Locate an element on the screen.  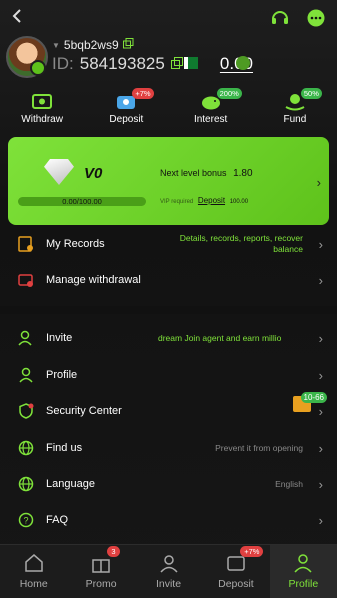
edit-avatar-icon is located at coordinates (38, 68).